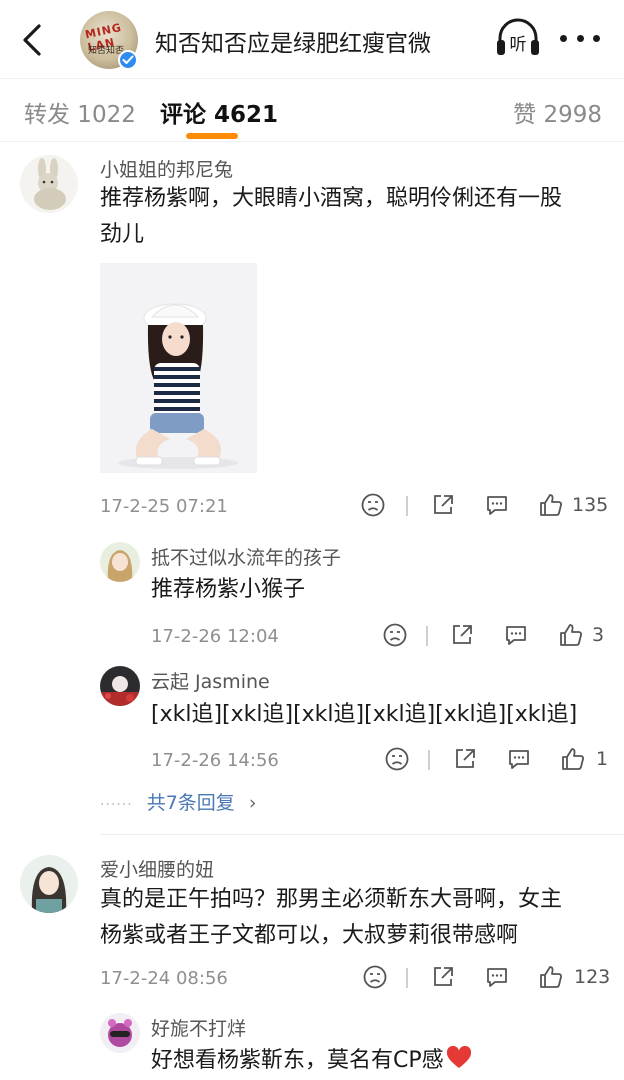 Image resolution: width=624 pixels, height=1080 pixels. Describe the element at coordinates (364, 714) in the screenshot. I see `reply-text: [xkl追][xkl追][xkl追][xkl追][xkl追][xkl追]` at that location.